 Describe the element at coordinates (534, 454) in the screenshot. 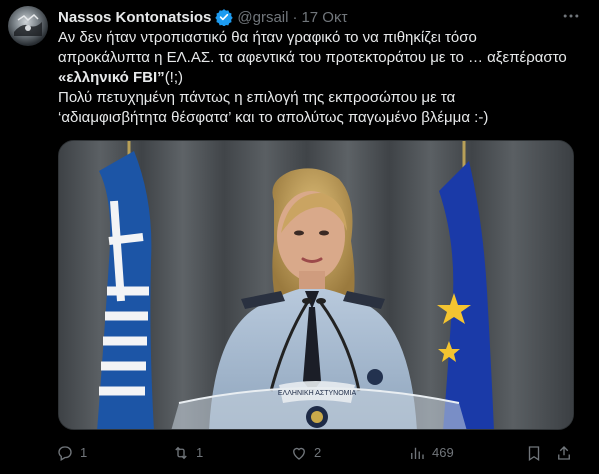

I see `bookmark-icon` at that location.